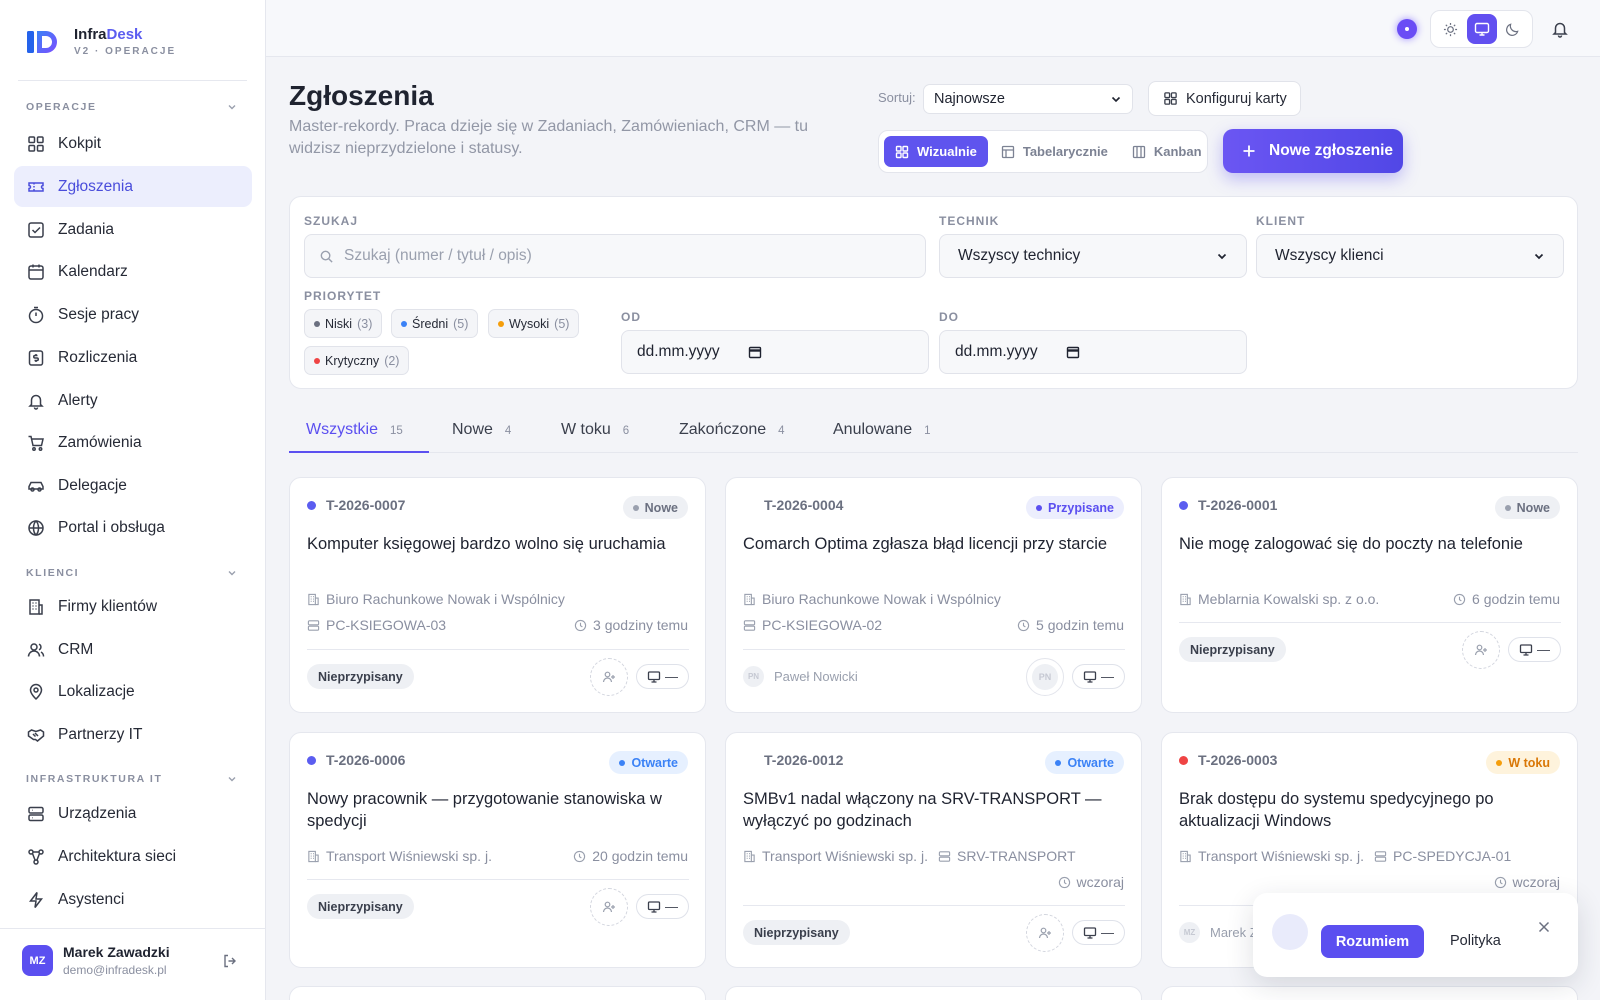 The image size is (1600, 1000). What do you see at coordinates (36, 357) in the screenshot?
I see `receipt-icon` at bounding box center [36, 357].